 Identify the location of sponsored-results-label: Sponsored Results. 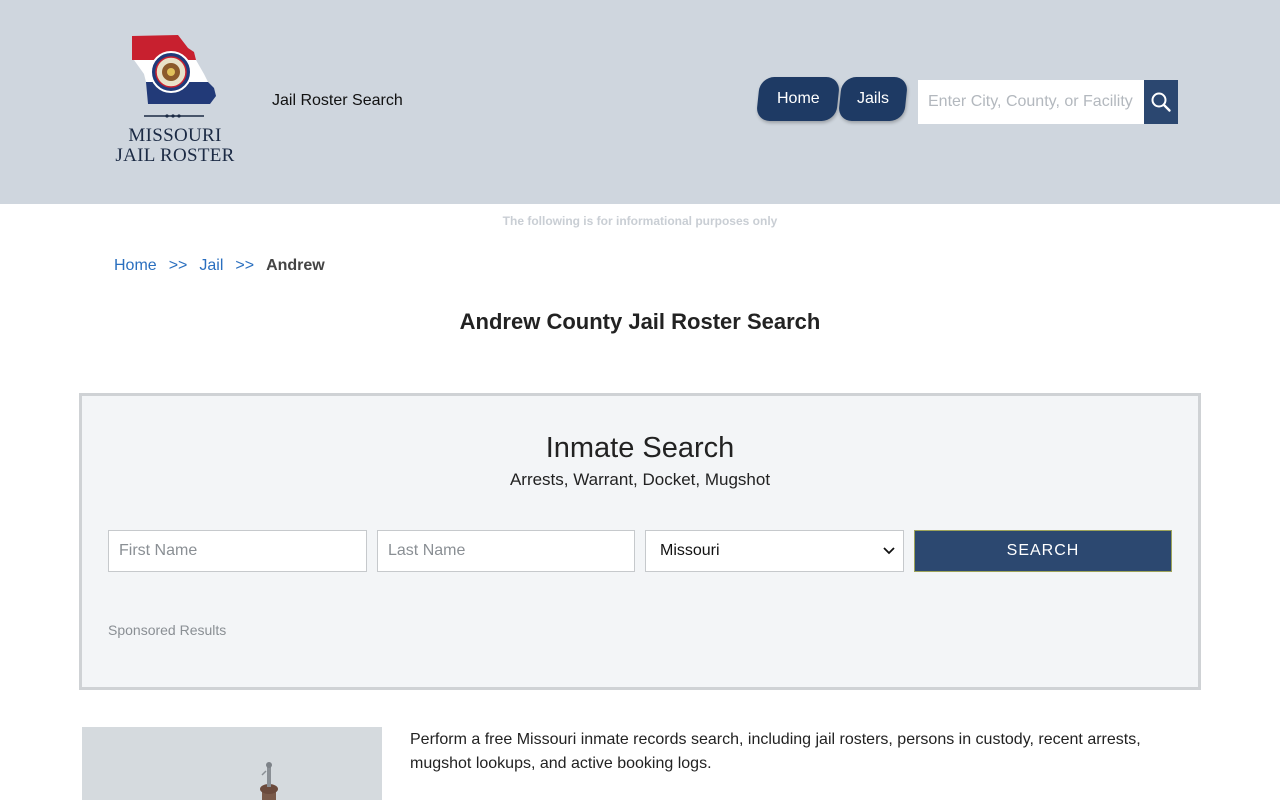
(167, 630).